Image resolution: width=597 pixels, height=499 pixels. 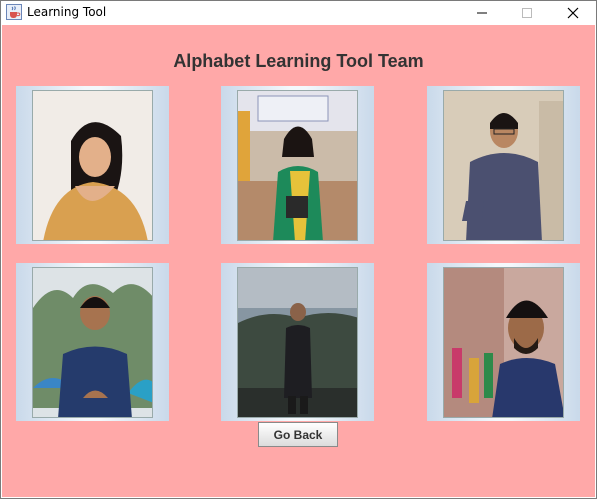 I want to click on close-button, so click(x=573, y=12).